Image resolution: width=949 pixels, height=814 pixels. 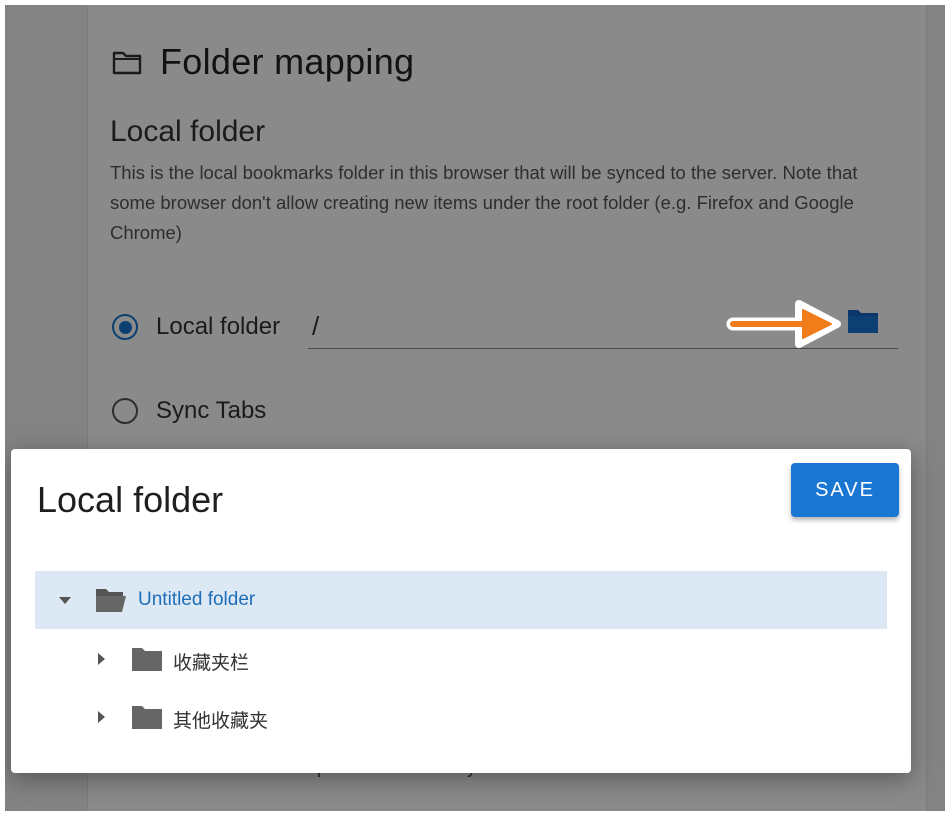 I want to click on arrow-right-icon, so click(x=783, y=324).